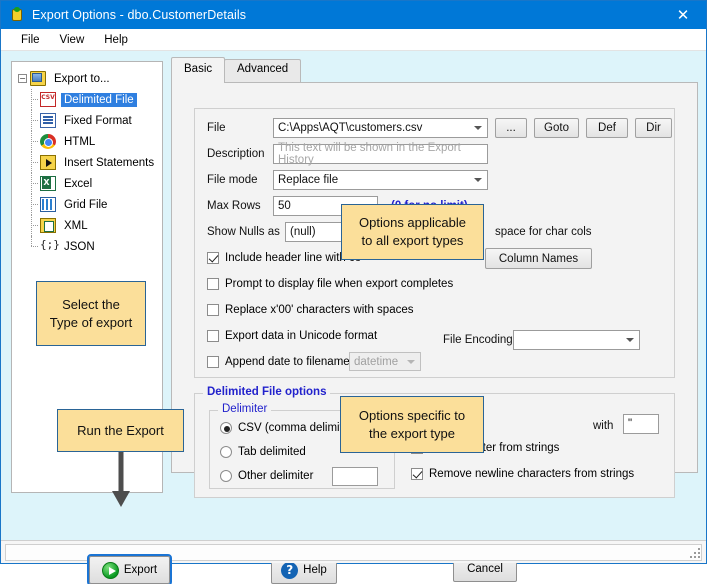 The width and height of the screenshot is (707, 584). Describe the element at coordinates (380, 180) in the screenshot. I see `file-mode-combobox: Replace file` at that location.